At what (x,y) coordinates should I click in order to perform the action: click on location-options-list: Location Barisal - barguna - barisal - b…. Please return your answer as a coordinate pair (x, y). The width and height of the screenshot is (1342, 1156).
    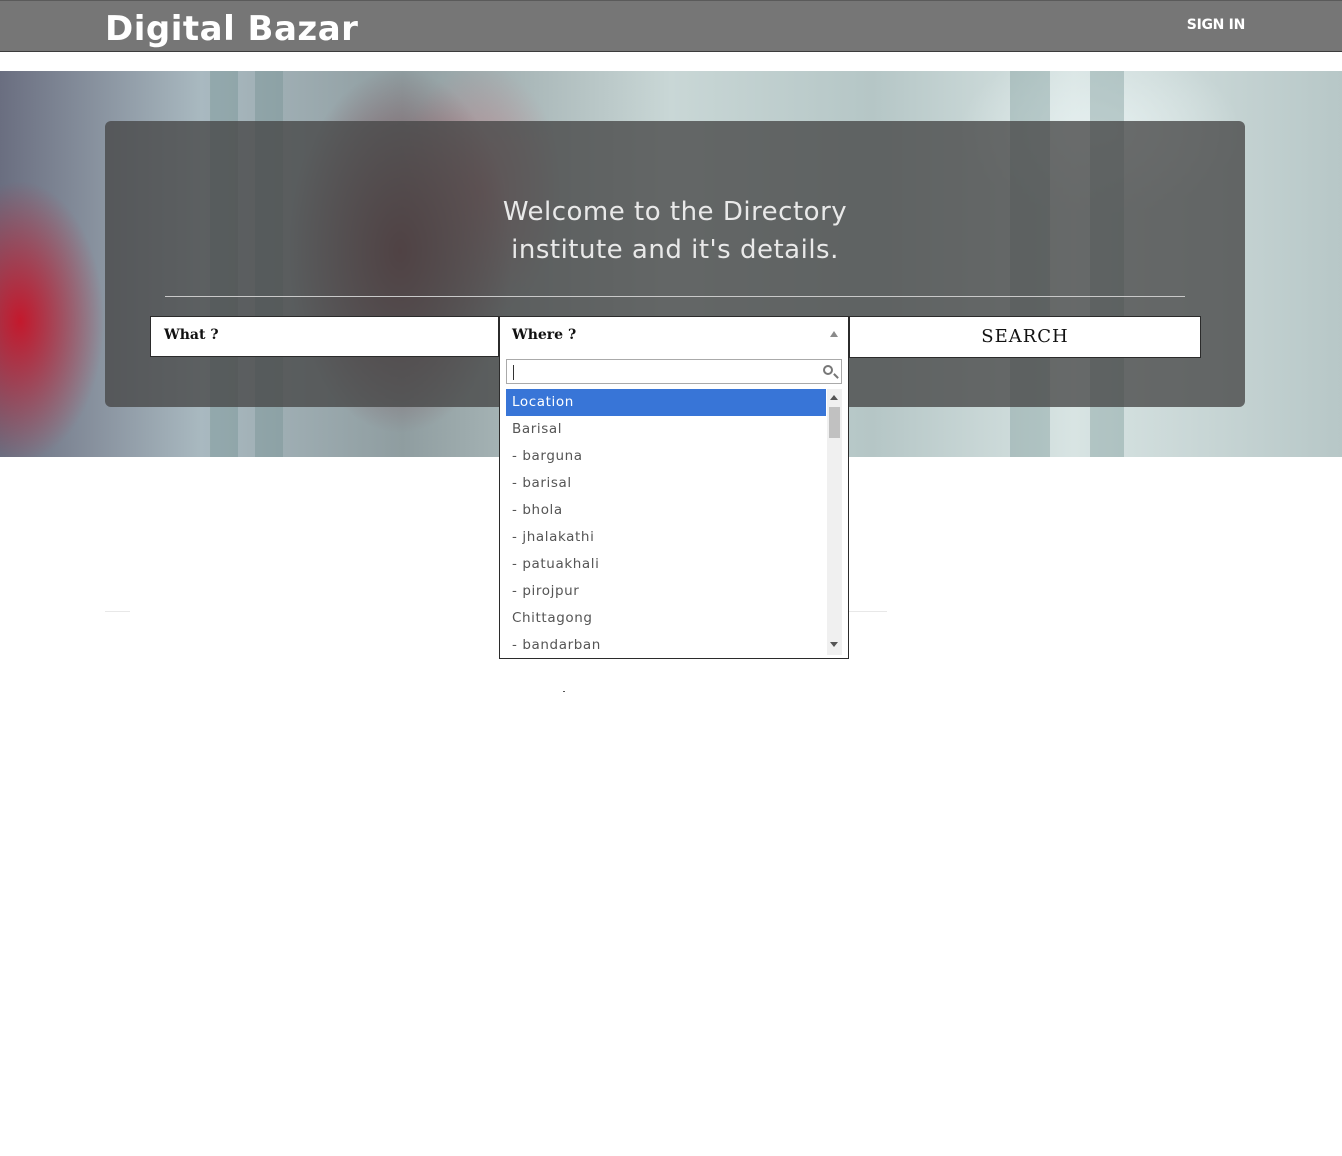
    Looking at the image, I should click on (666, 523).